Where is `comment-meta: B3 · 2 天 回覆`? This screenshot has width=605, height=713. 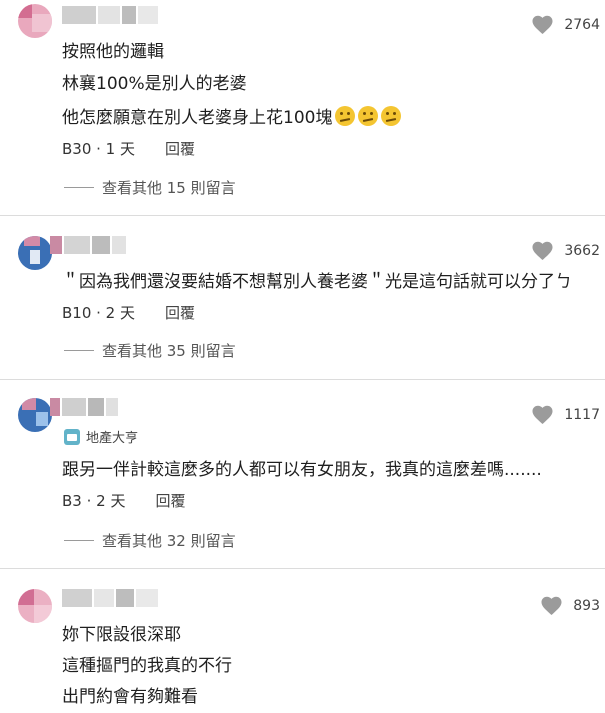
comment-meta: B3 · 2 天 回覆 is located at coordinates (123, 500).